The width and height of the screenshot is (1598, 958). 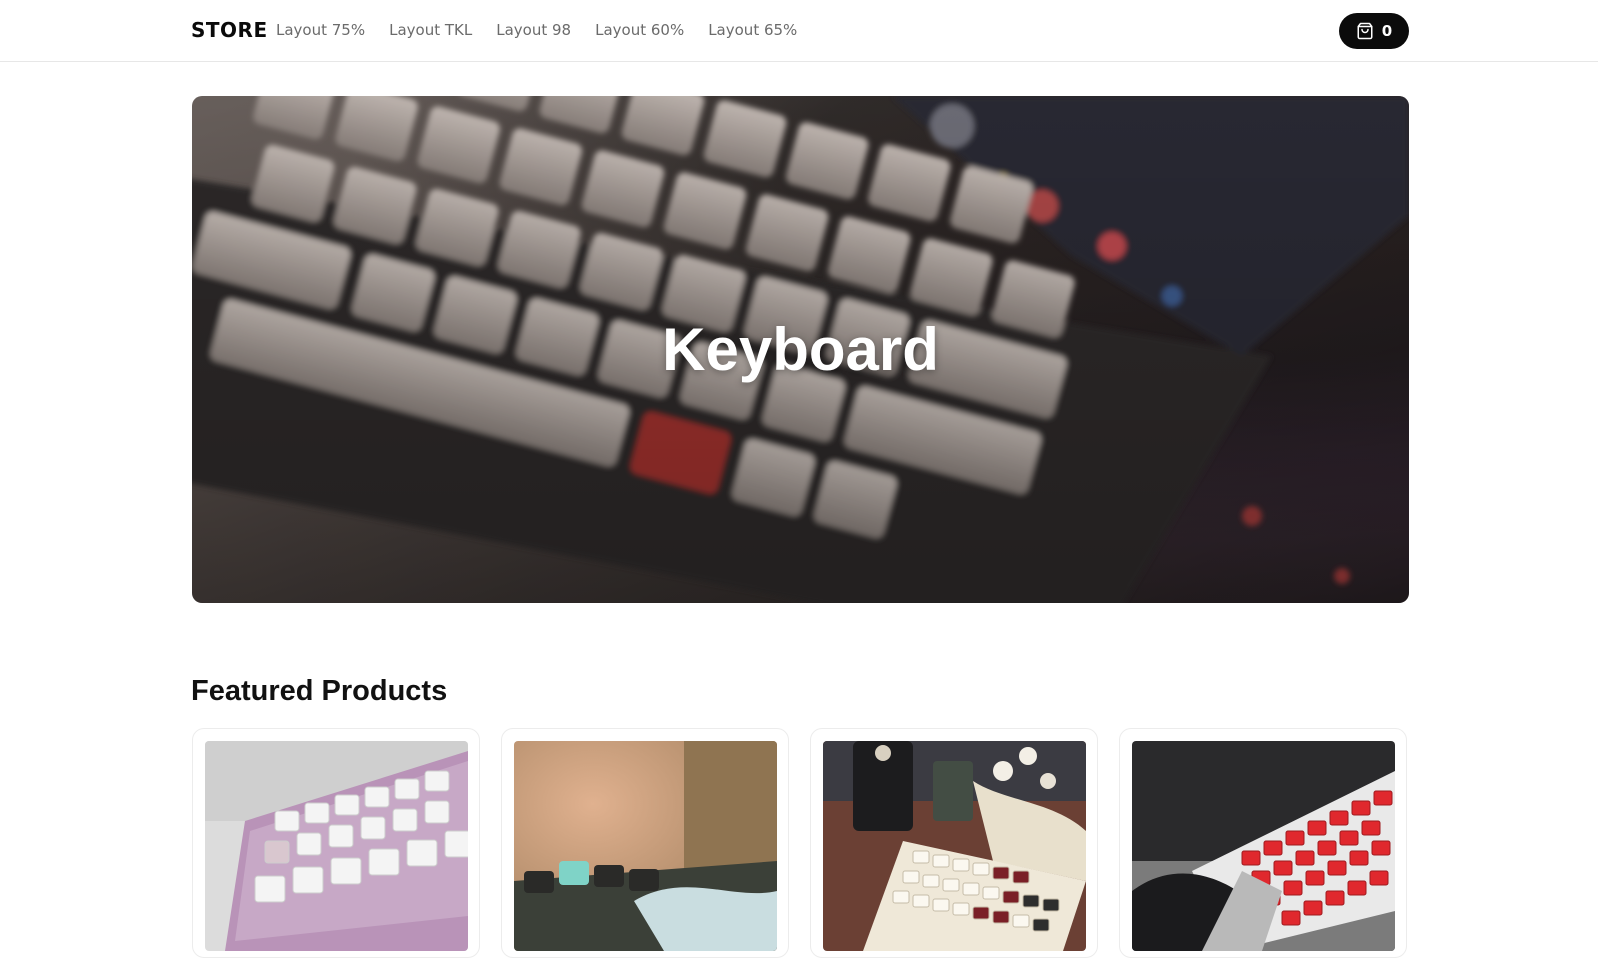 I want to click on hero-title: Keyboard, so click(x=800, y=349).